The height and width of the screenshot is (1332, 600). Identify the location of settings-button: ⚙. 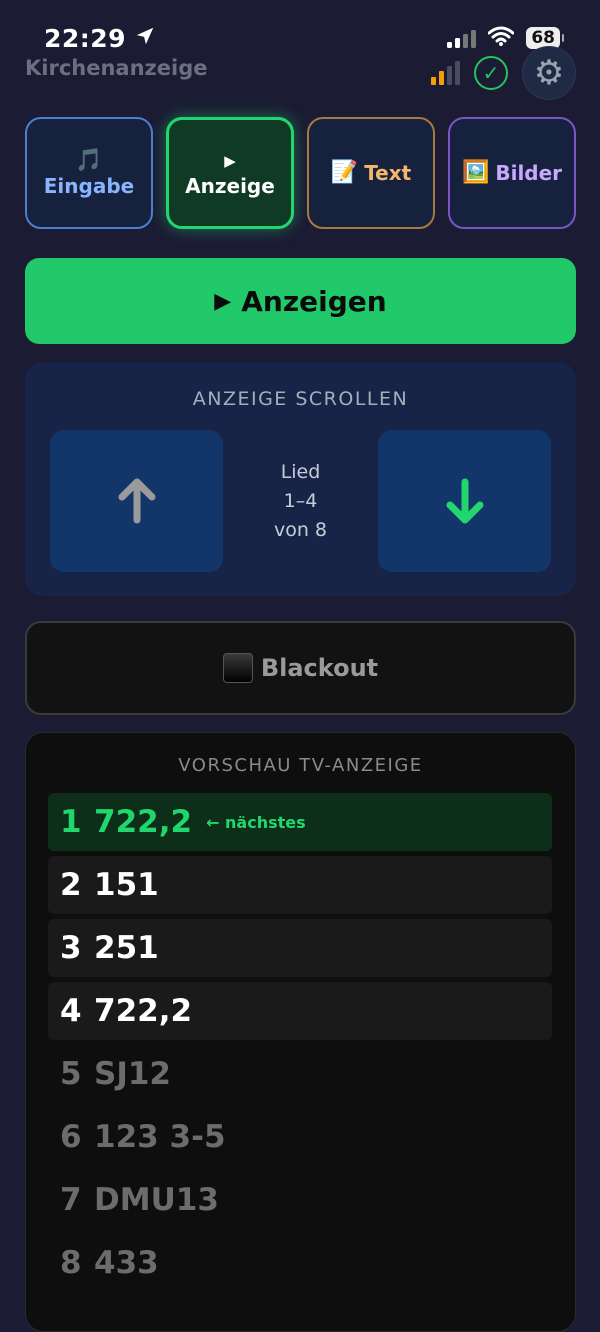
(549, 73).